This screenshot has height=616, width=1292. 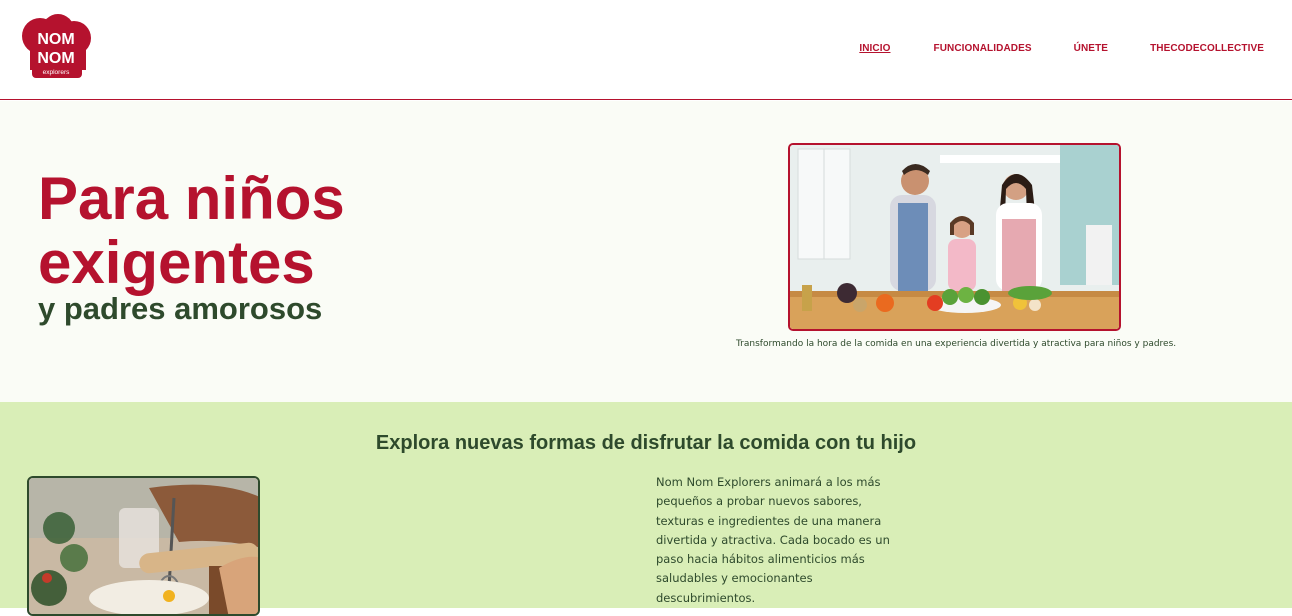 What do you see at coordinates (176, 262) in the screenshot?
I see `hero-title-line2: exigentes` at bounding box center [176, 262].